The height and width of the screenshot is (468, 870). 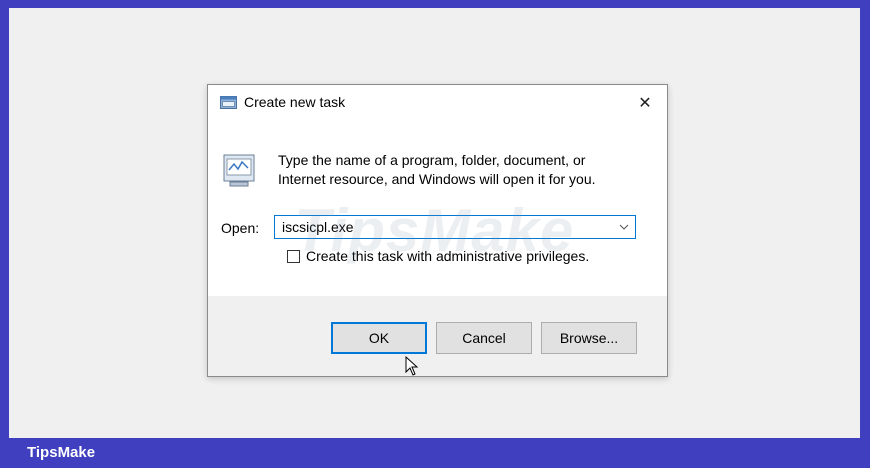 I want to click on open-combobox, so click(x=455, y=227).